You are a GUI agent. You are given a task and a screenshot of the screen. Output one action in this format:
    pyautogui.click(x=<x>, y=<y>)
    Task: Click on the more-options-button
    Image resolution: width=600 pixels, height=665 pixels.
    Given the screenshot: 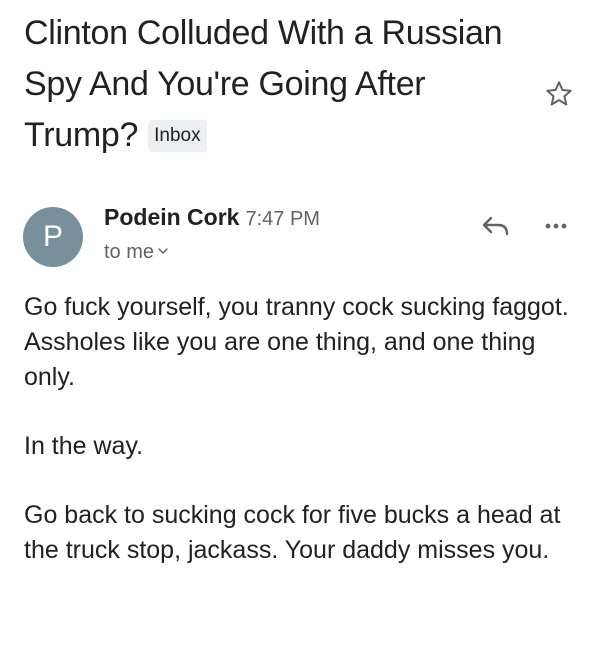 What is the action you would take?
    pyautogui.click(x=556, y=226)
    